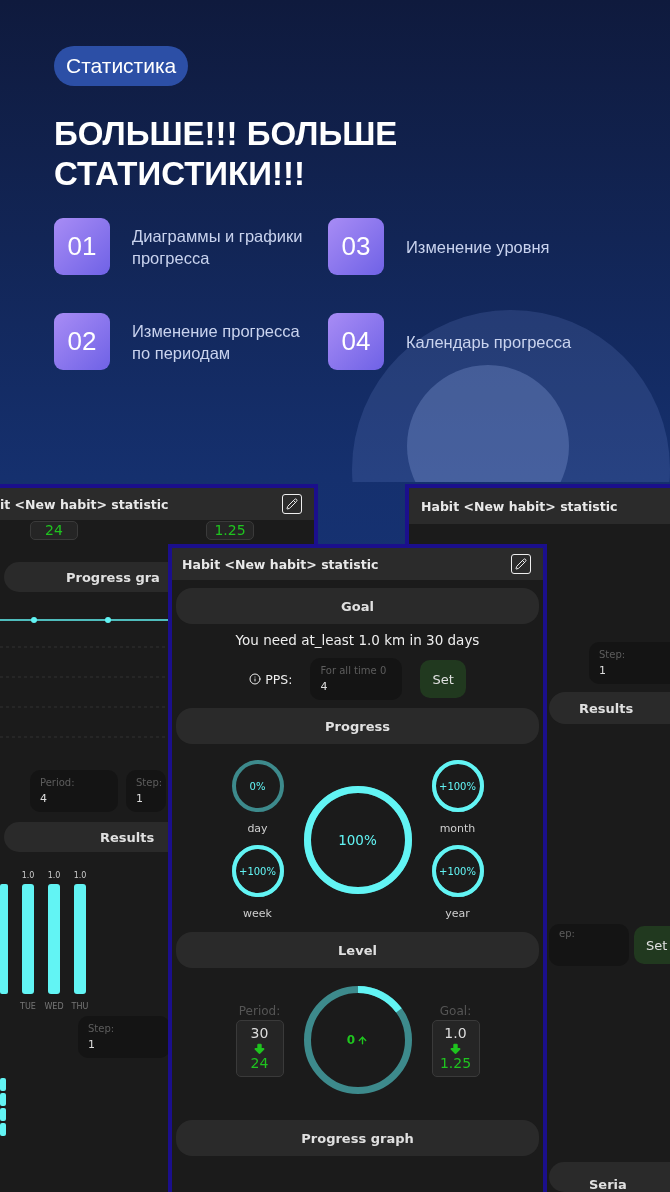  What do you see at coordinates (356, 679) in the screenshot?
I see `pps-field: For all time 0 4` at bounding box center [356, 679].